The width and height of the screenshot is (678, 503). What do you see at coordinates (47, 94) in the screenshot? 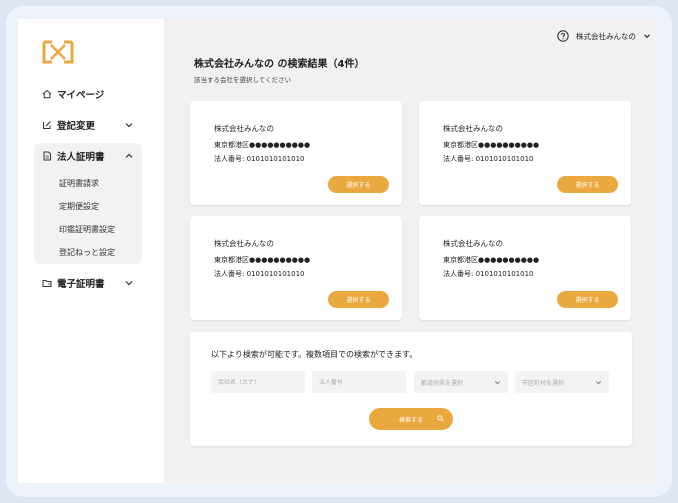
I see `home-icon` at bounding box center [47, 94].